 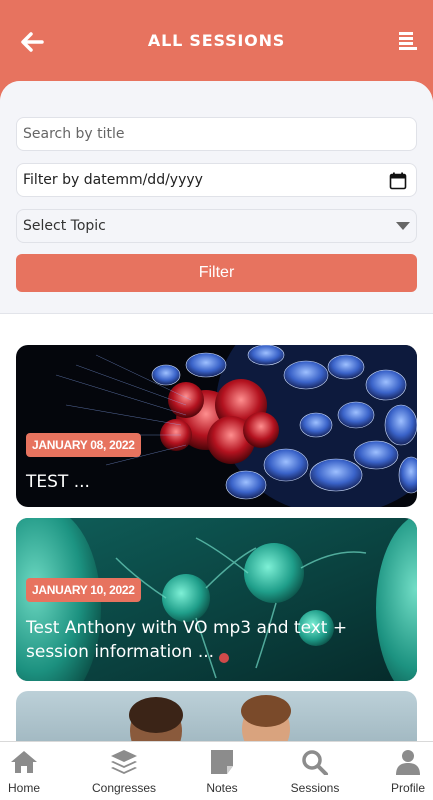 What do you see at coordinates (124, 762) in the screenshot?
I see `layers-icon` at bounding box center [124, 762].